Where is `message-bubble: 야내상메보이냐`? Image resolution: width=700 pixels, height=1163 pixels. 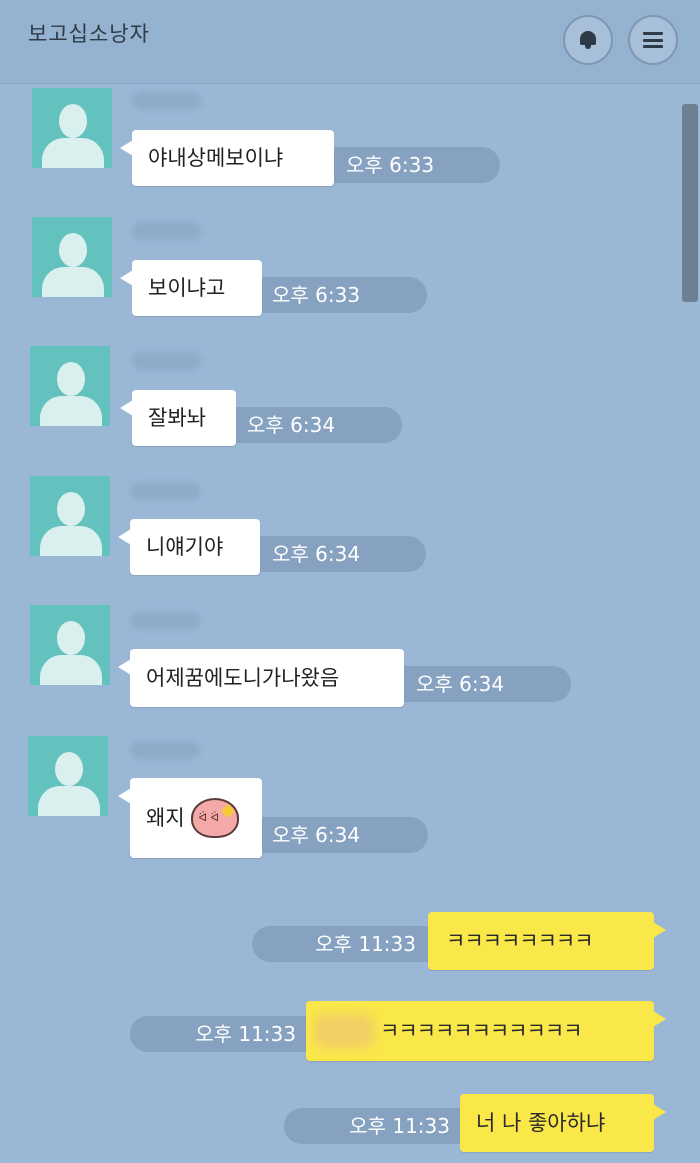
message-bubble: 야내상메보이냐 is located at coordinates (227, 158).